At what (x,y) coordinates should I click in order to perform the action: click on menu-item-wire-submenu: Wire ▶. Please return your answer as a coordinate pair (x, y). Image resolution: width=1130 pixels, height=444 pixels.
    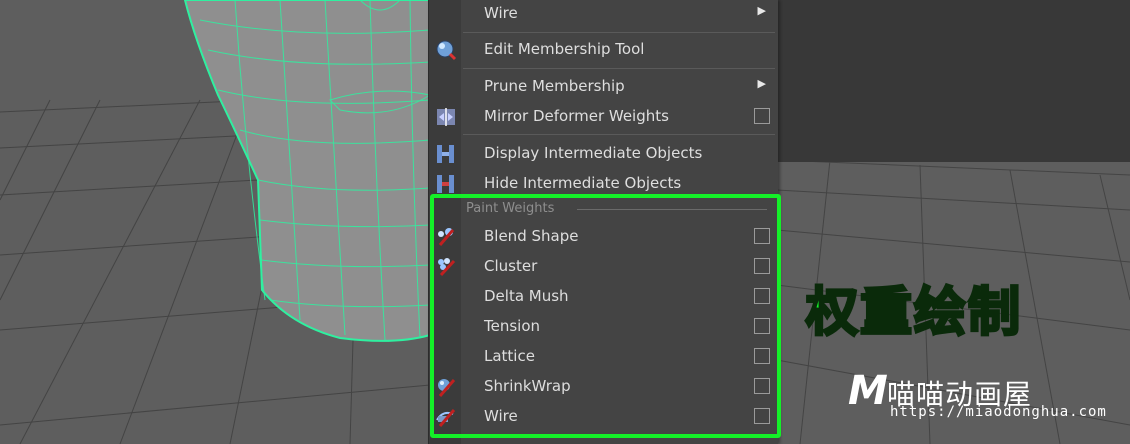
    Looking at the image, I should click on (603, 14).